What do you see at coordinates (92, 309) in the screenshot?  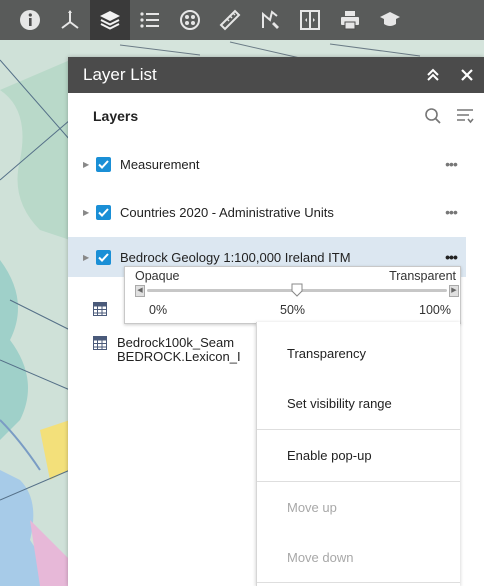 I see `table-row` at bounding box center [92, 309].